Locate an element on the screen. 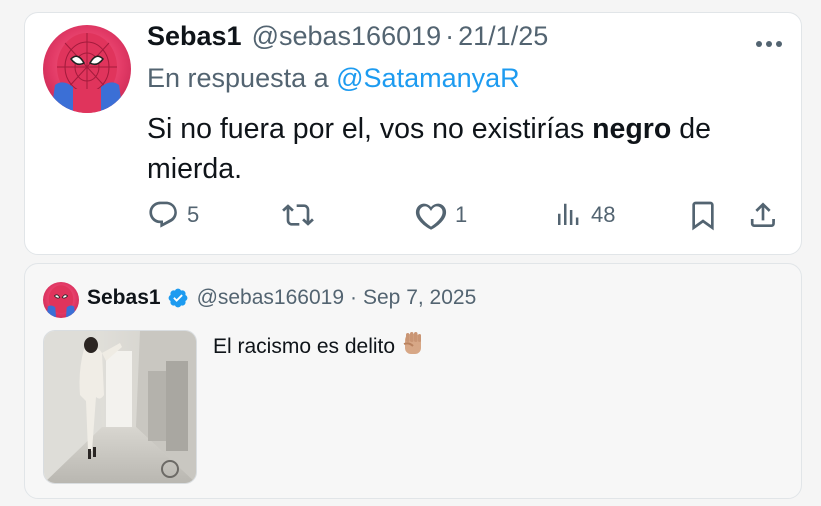  retweet-button is located at coordinates (302, 215).